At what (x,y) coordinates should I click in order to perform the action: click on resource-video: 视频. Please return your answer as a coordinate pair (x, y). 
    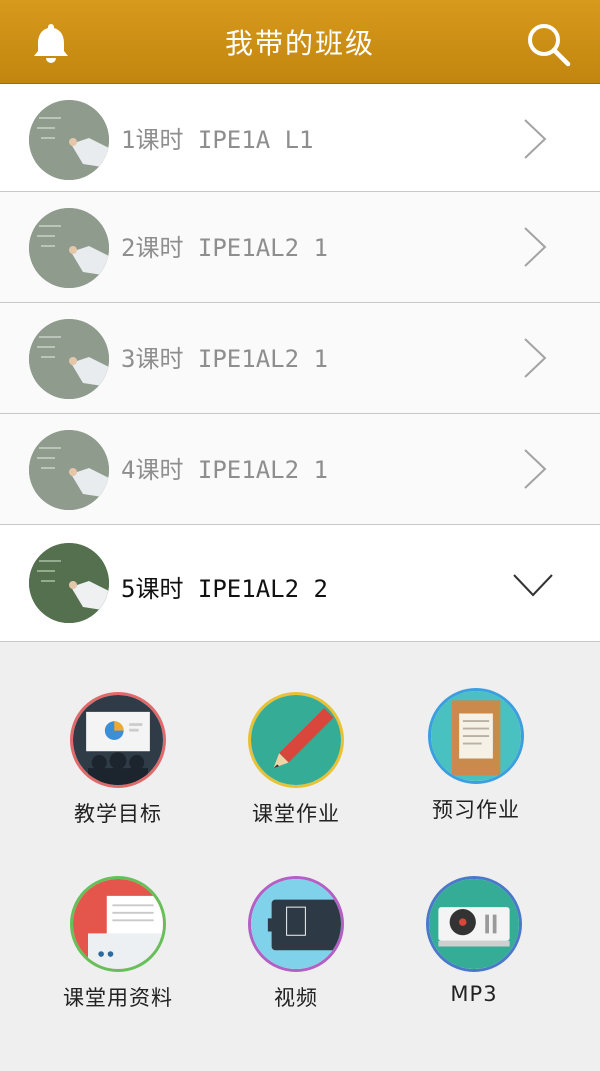
    Looking at the image, I should click on (296, 944).